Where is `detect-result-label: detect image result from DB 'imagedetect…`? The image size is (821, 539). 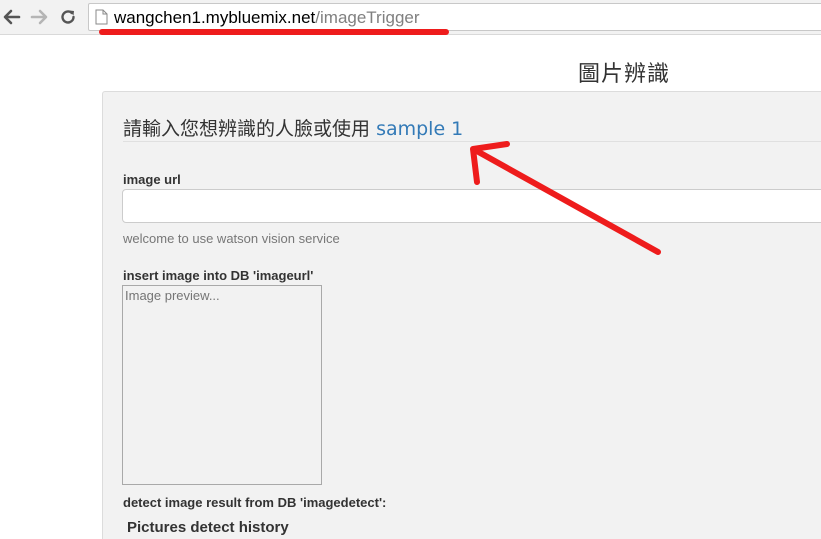 detect-result-label: detect image result from DB 'imagedetect… is located at coordinates (255, 502).